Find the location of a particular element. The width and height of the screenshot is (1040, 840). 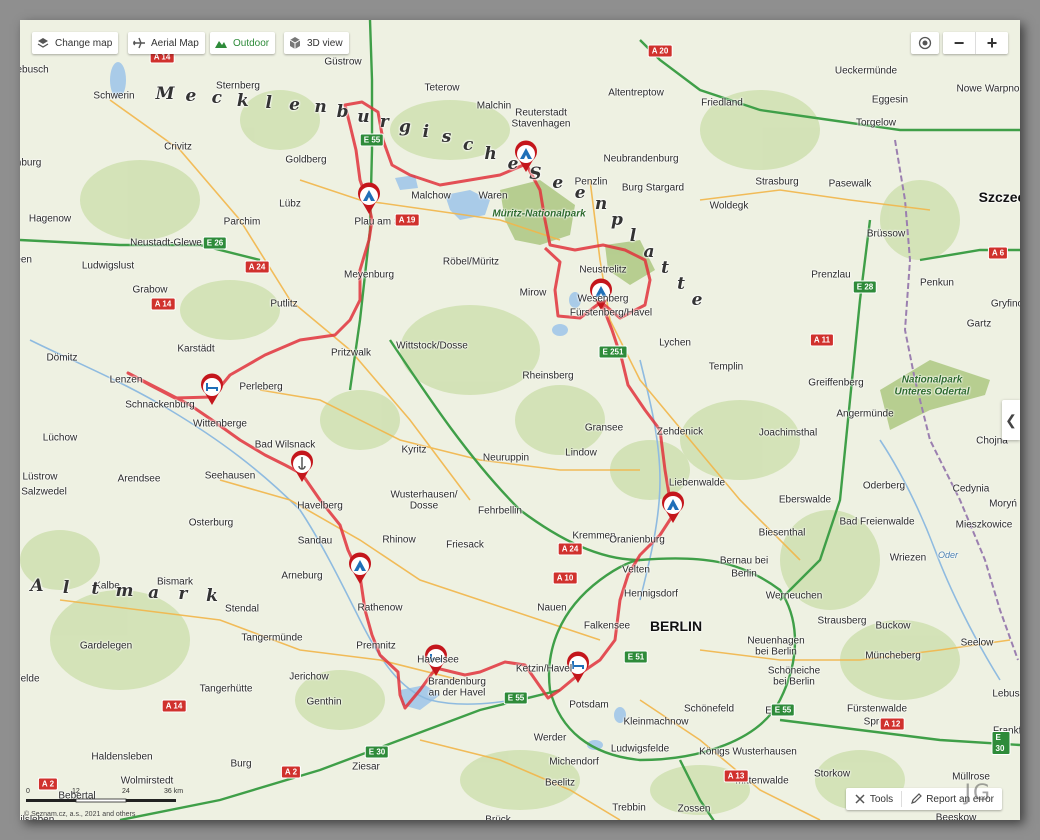

change-map-label: Change map is located at coordinates (84, 43).